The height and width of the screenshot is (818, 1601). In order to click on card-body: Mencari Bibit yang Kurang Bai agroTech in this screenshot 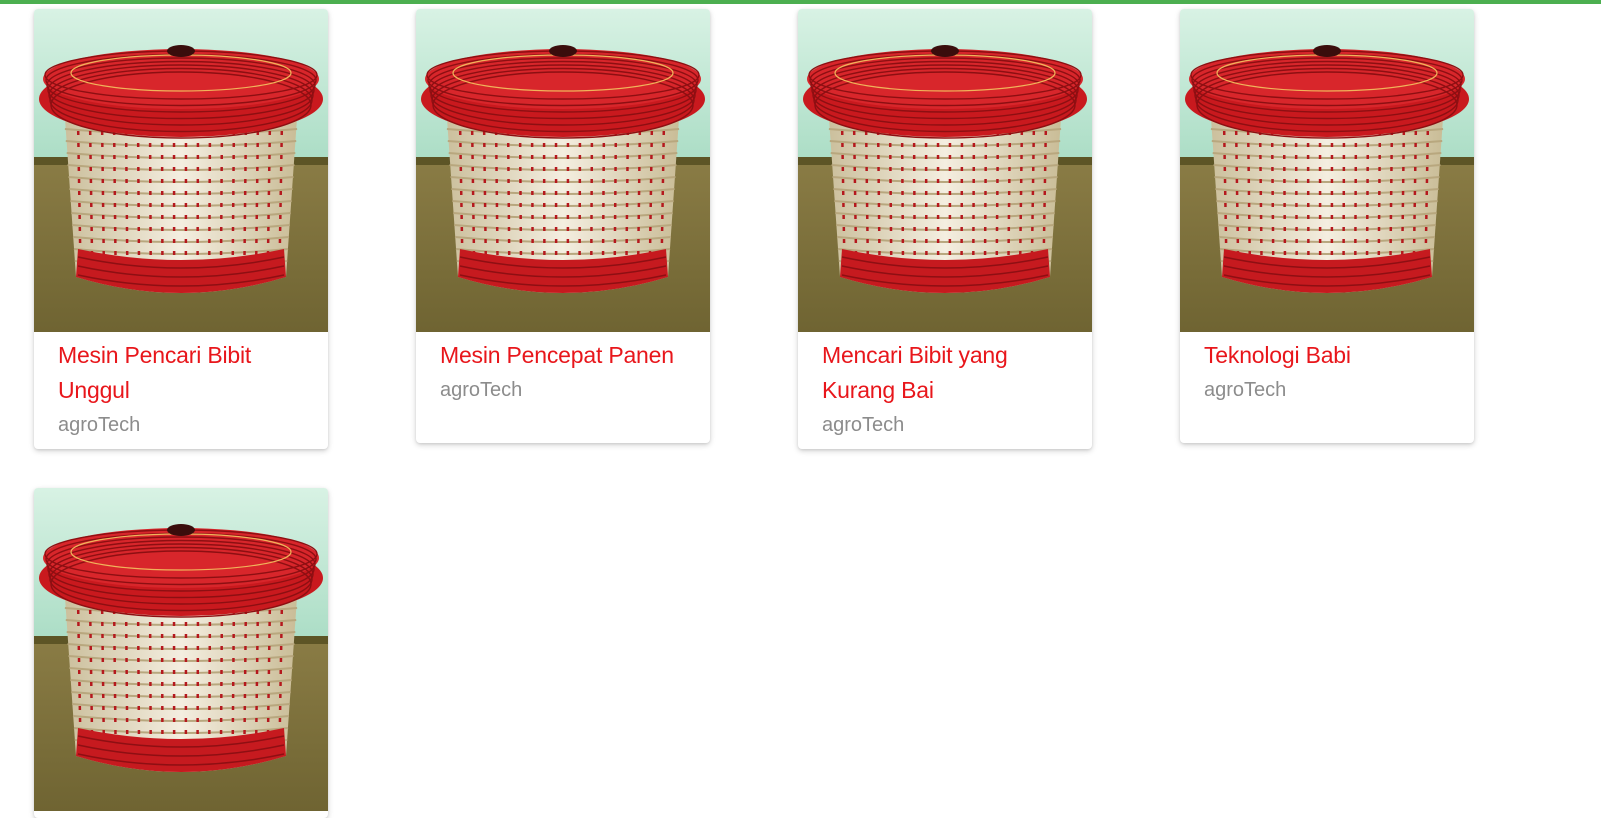, I will do `click(945, 390)`.